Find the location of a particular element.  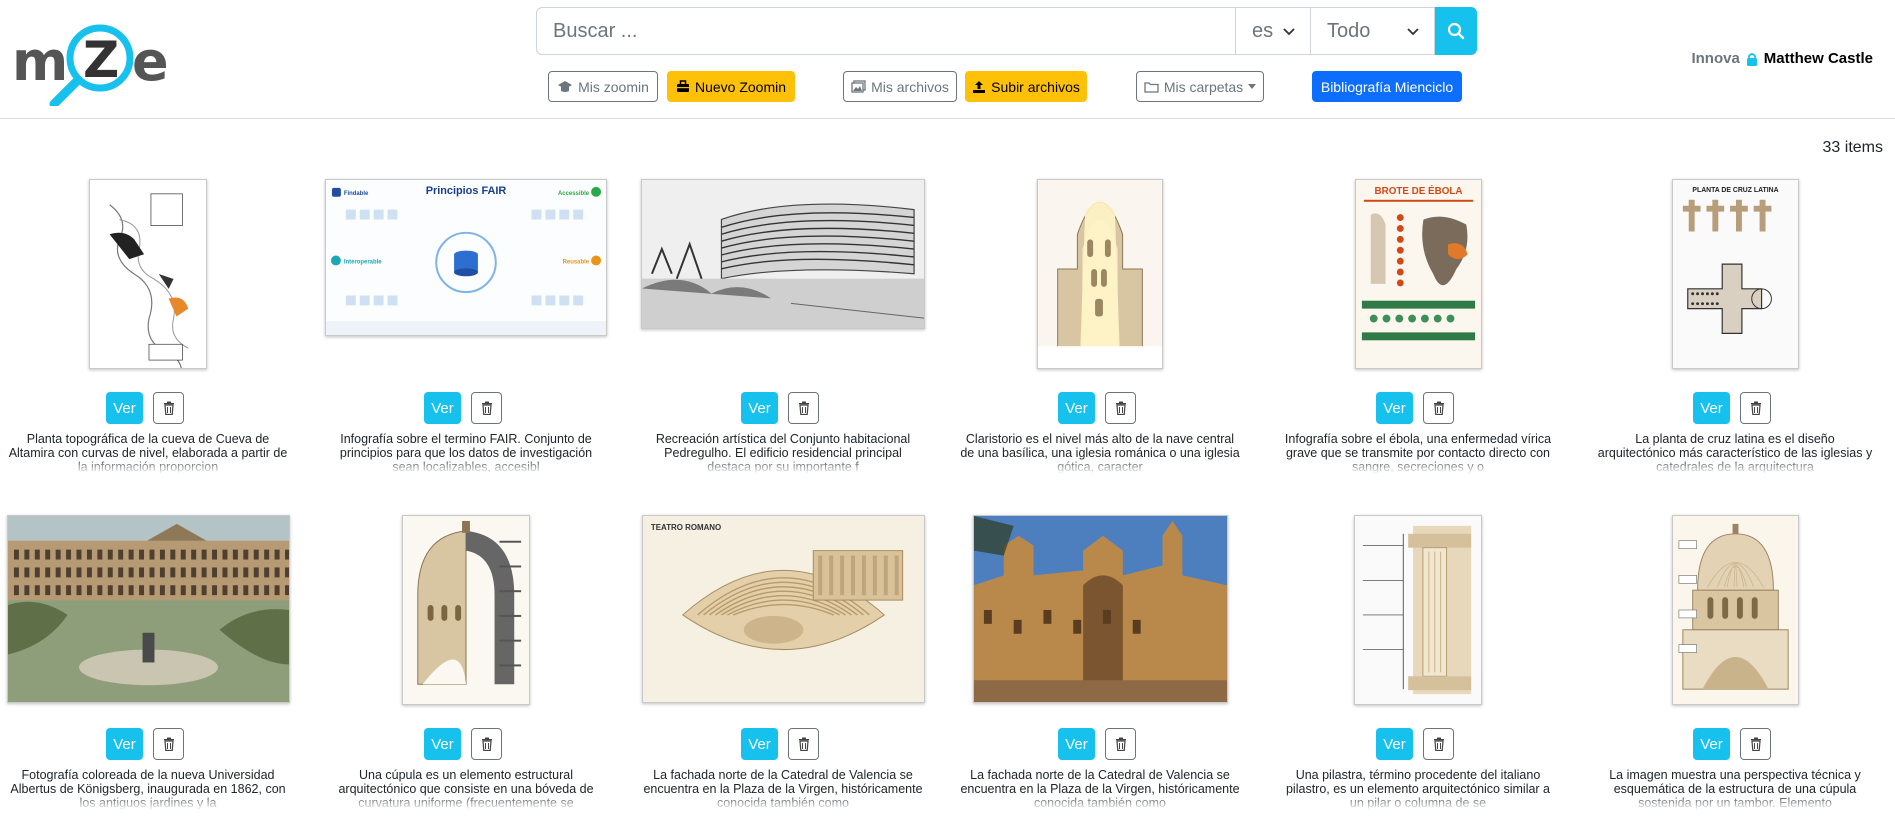

svg-text: Principios FAIR is located at coordinates (466, 191).